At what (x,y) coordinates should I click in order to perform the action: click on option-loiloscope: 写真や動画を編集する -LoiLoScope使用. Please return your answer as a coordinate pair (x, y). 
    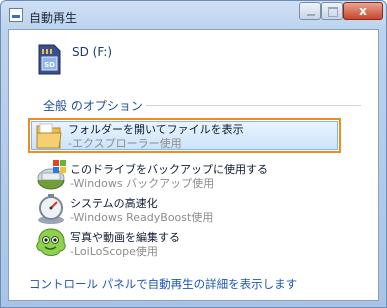
    Looking at the image, I should click on (184, 243).